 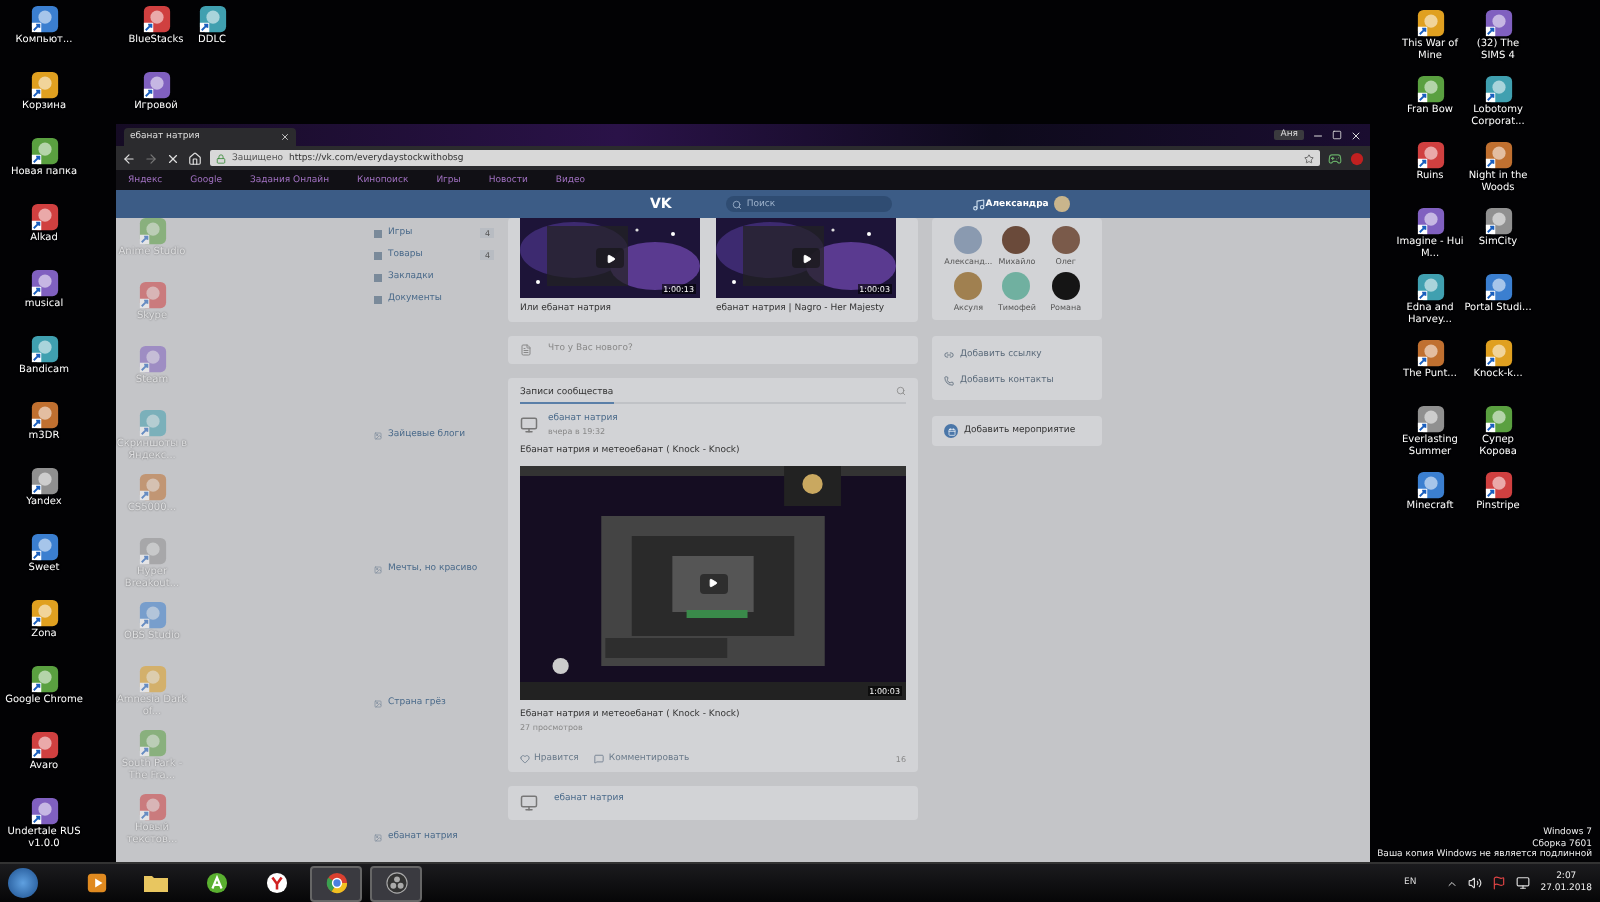 I want to click on folder-icon, so click(x=156, y=883).